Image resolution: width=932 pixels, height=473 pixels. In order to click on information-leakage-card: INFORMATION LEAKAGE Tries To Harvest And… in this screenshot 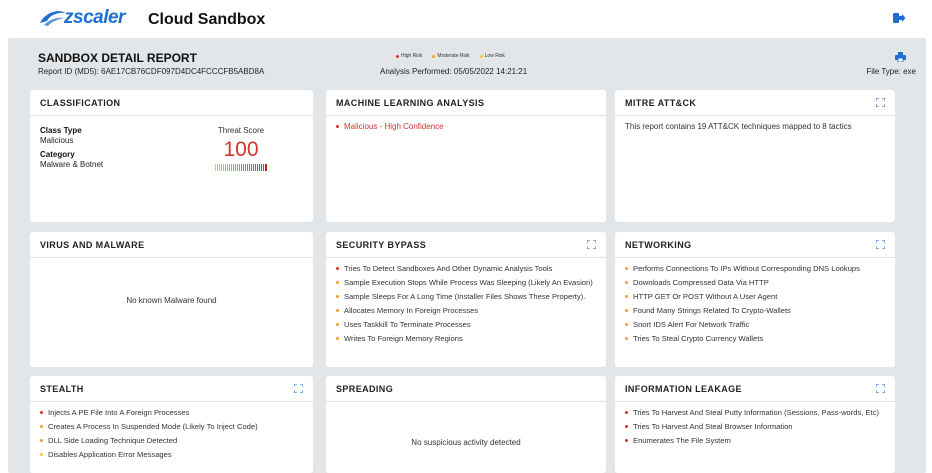, I will do `click(755, 424)`.